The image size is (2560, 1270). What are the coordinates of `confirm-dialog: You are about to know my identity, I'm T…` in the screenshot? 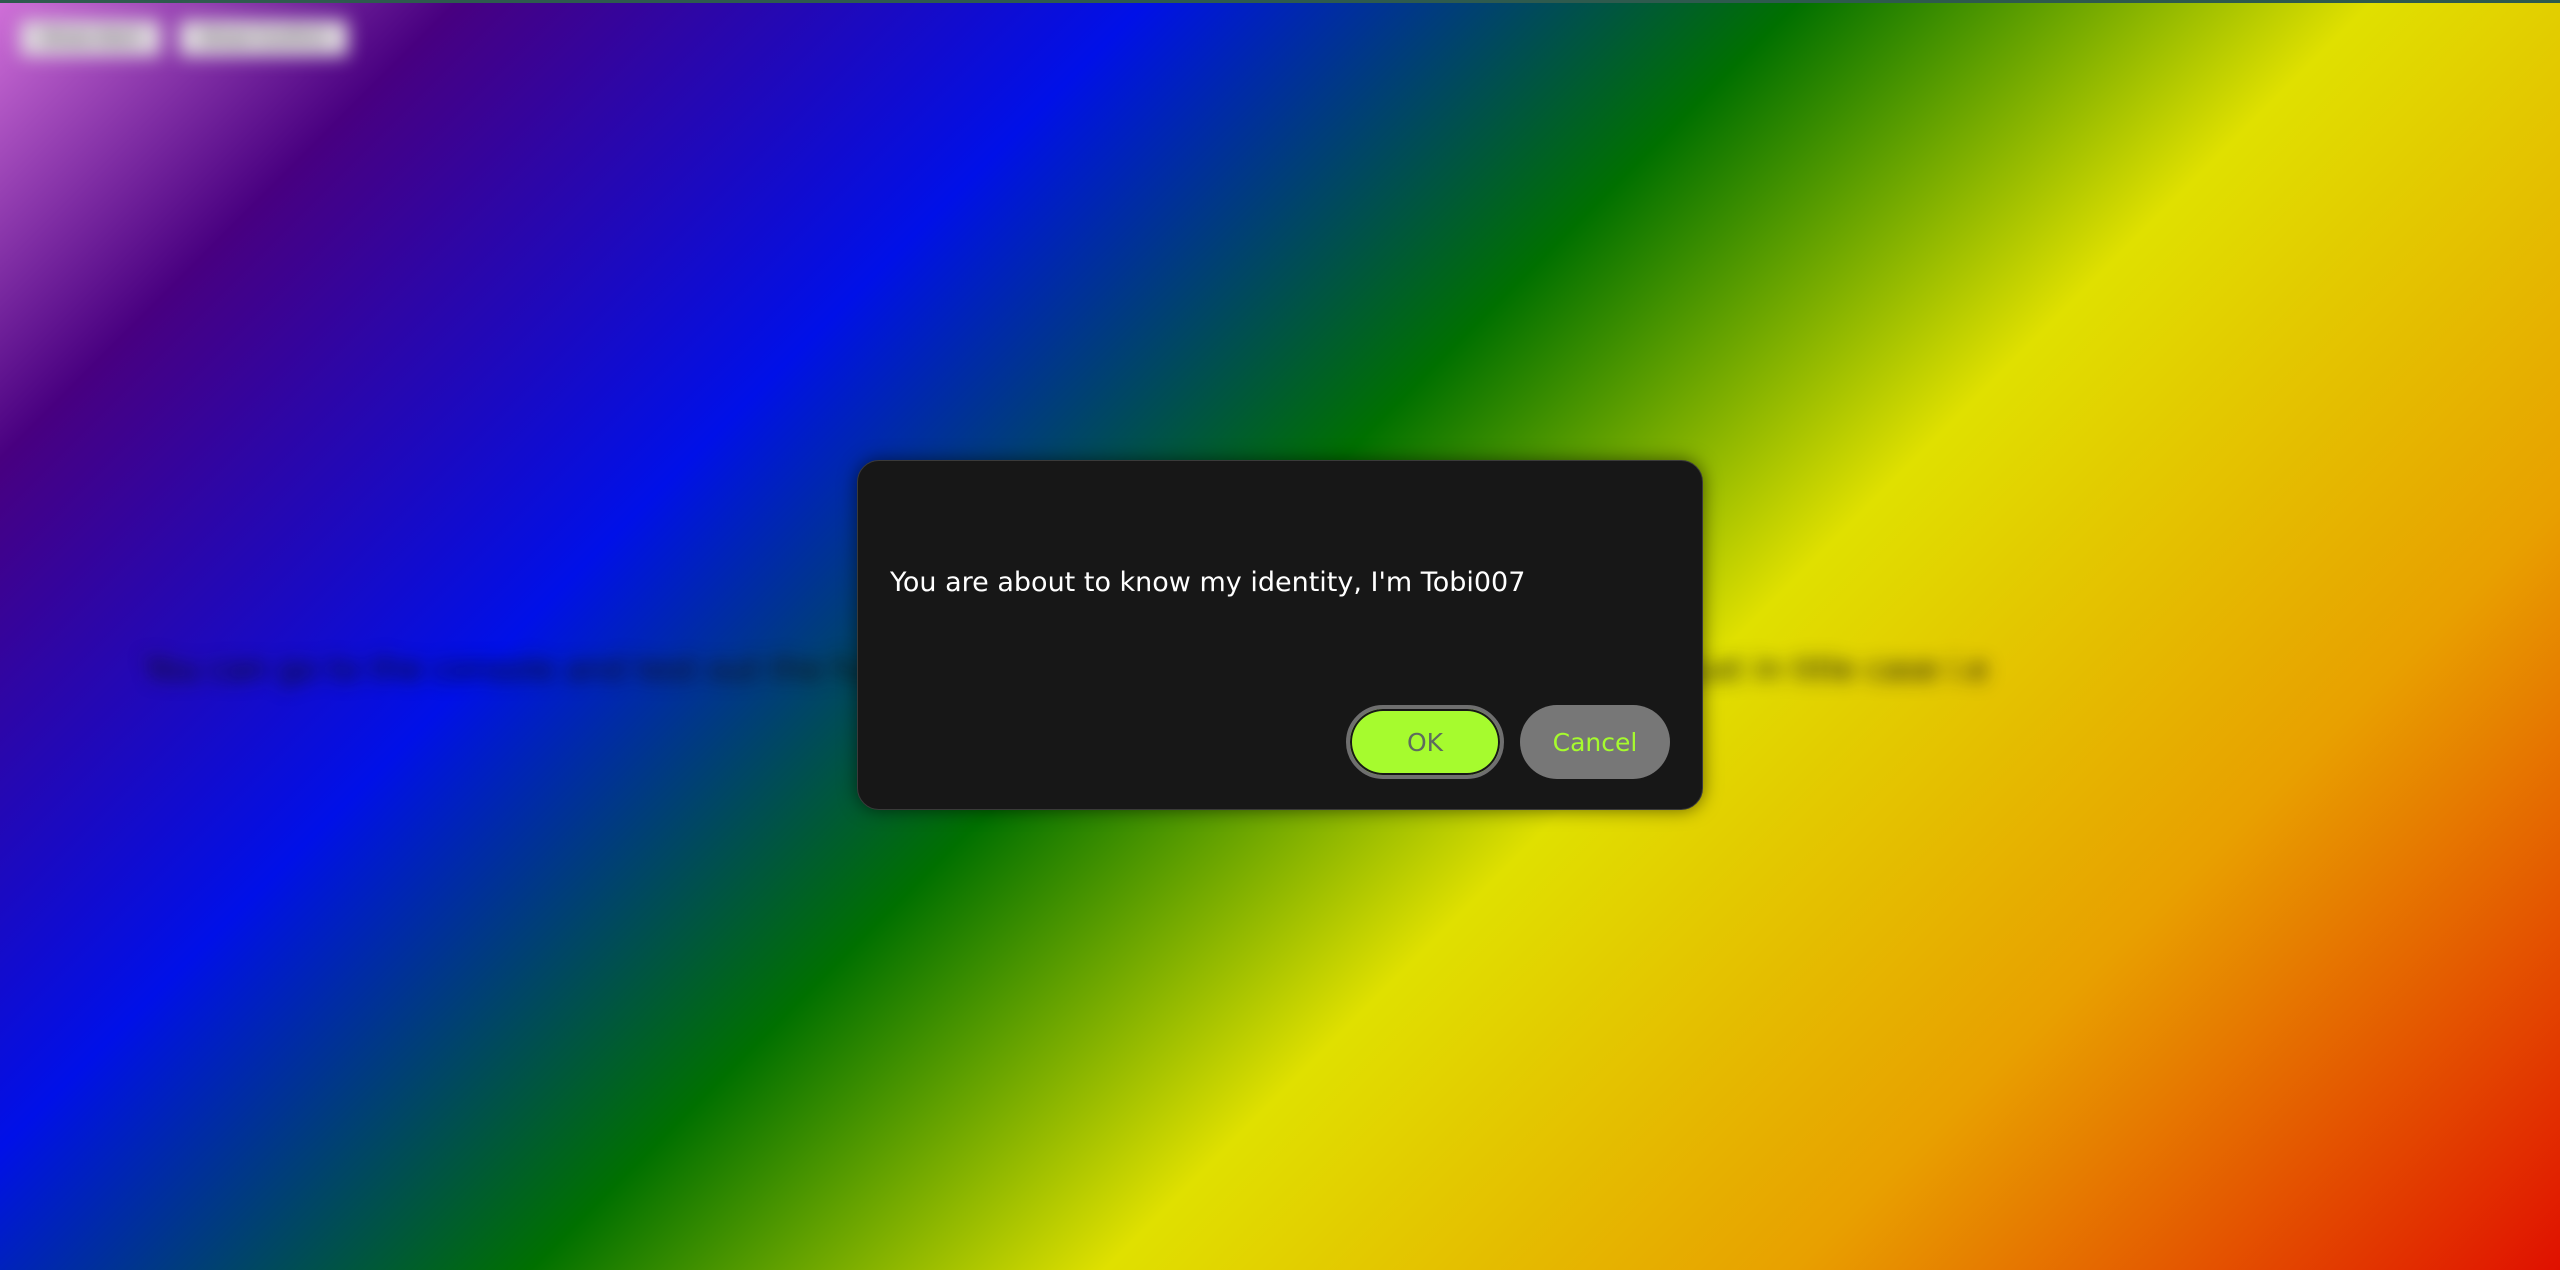 It's located at (1280, 635).